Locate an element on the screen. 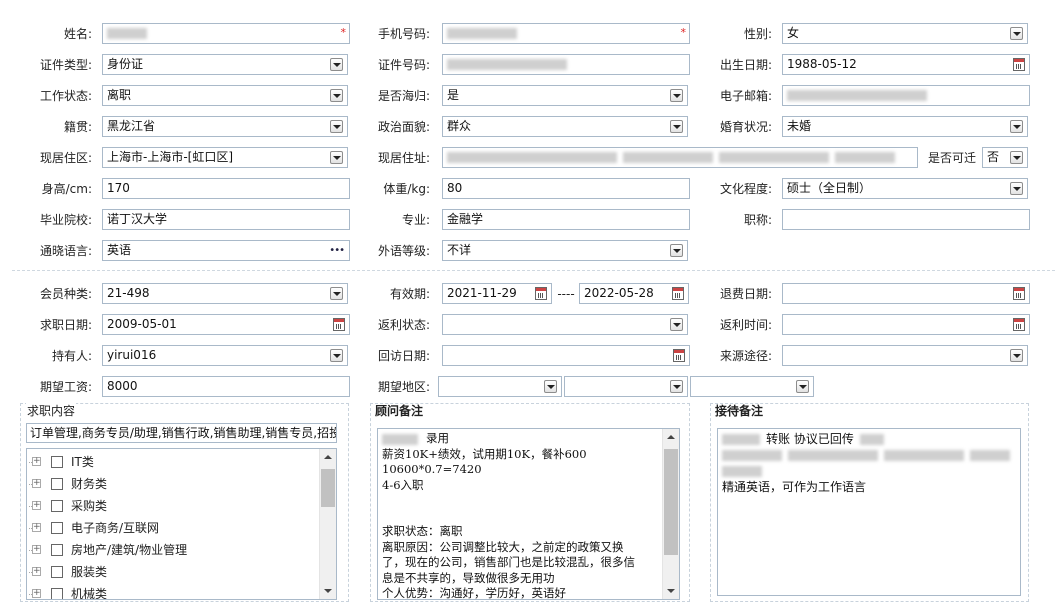 The width and height of the screenshot is (1059, 602). birth-date-field: 1988-05-12 is located at coordinates (906, 64).